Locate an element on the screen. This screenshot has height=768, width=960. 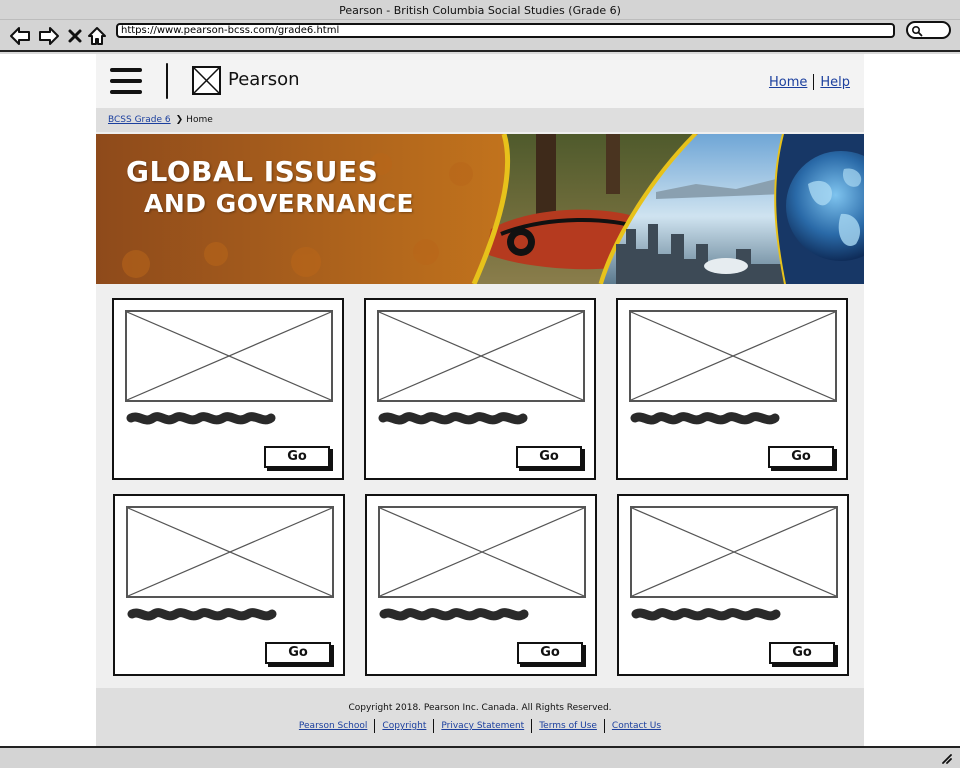
footer-link-privacy: Privacy Statement is located at coordinates (482, 726).